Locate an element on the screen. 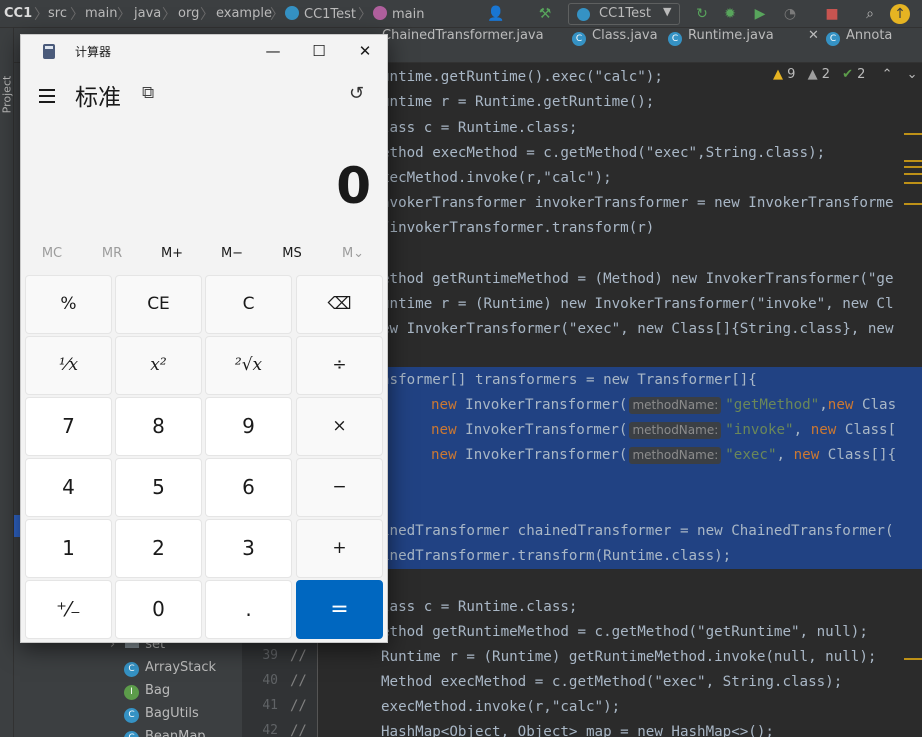 This screenshot has width=922, height=737. digit-3-button: 3 is located at coordinates (248, 548).